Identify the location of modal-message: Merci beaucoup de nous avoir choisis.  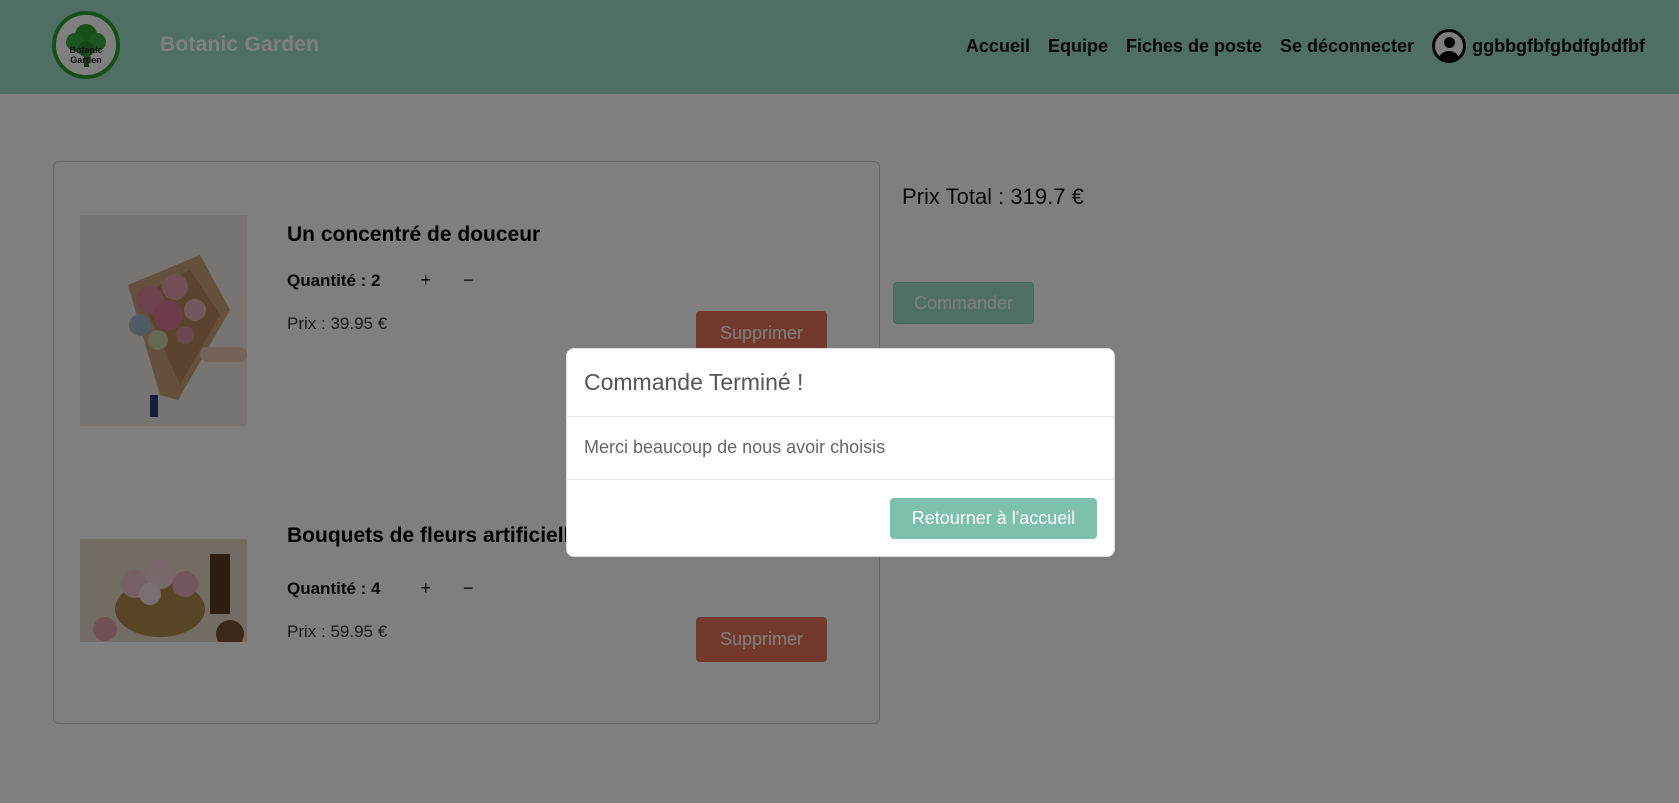
(840, 448).